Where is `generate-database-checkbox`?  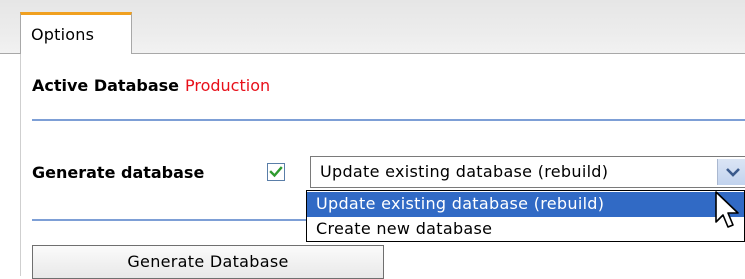 generate-database-checkbox is located at coordinates (276, 172).